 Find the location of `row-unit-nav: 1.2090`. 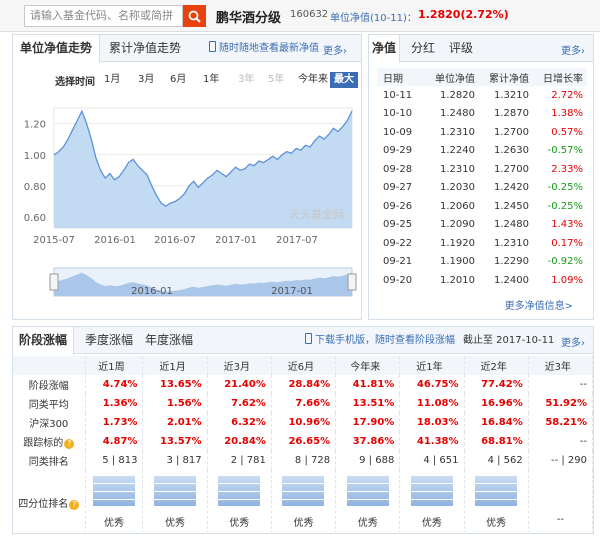

row-unit-nav: 1.2090 is located at coordinates (457, 225).